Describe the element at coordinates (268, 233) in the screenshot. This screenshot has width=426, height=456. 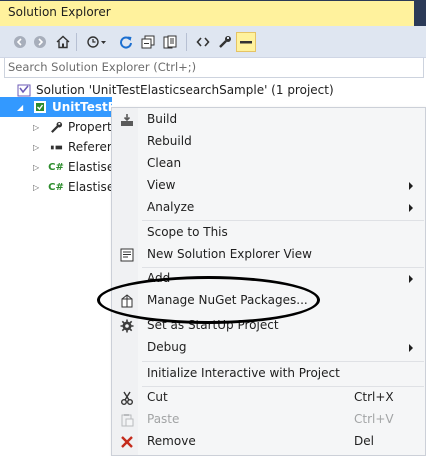
I see `menu-item-scope-to-this: Scope to This` at that location.